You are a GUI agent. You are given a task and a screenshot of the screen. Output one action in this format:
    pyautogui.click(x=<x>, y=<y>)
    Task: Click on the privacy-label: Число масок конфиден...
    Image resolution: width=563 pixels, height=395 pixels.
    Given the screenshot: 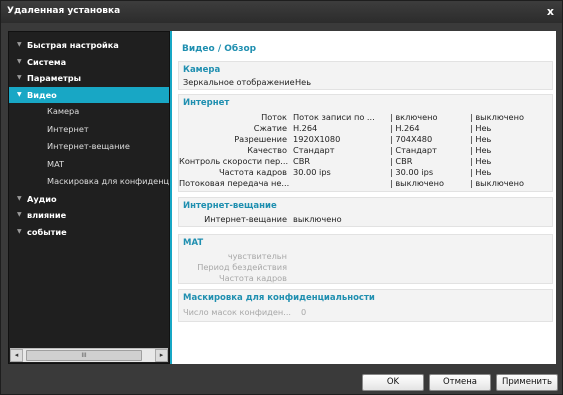 What is the action you would take?
    pyautogui.click(x=237, y=312)
    